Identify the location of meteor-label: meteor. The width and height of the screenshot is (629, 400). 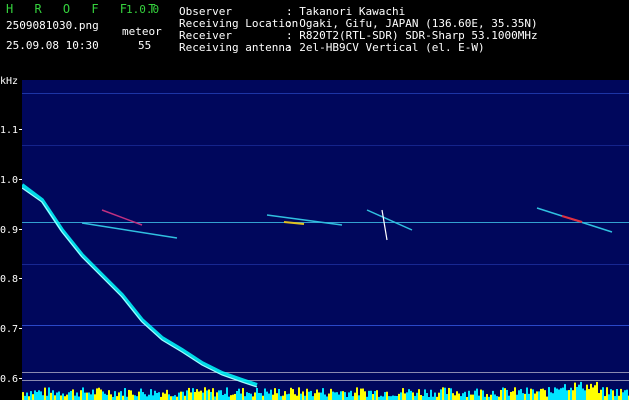
(142, 31).